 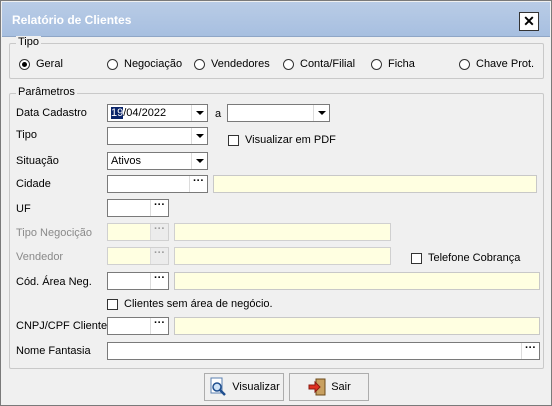 What do you see at coordinates (33, 184) in the screenshot?
I see `cidade-label: Cidade` at bounding box center [33, 184].